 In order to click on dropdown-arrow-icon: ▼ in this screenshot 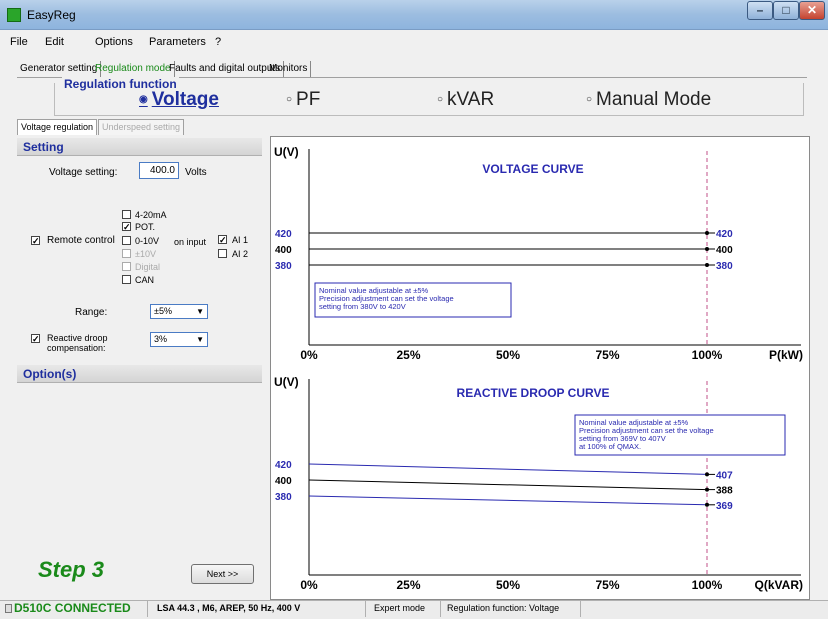, I will do `click(200, 339)`.